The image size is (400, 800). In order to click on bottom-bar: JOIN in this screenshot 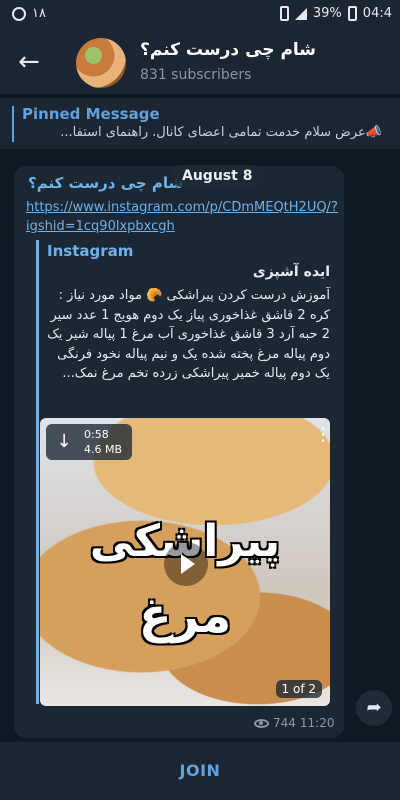, I will do `click(200, 771)`.